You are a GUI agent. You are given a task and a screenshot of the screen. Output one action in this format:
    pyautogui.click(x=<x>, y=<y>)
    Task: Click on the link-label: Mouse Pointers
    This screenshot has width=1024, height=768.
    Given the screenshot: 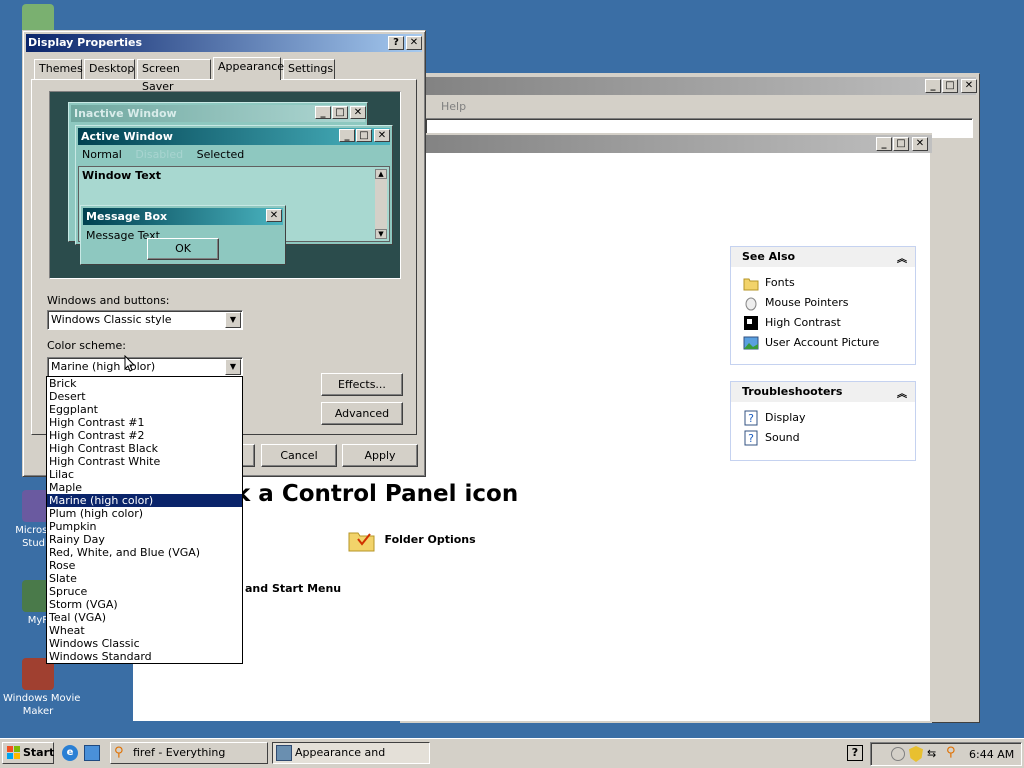 What is the action you would take?
    pyautogui.click(x=807, y=302)
    